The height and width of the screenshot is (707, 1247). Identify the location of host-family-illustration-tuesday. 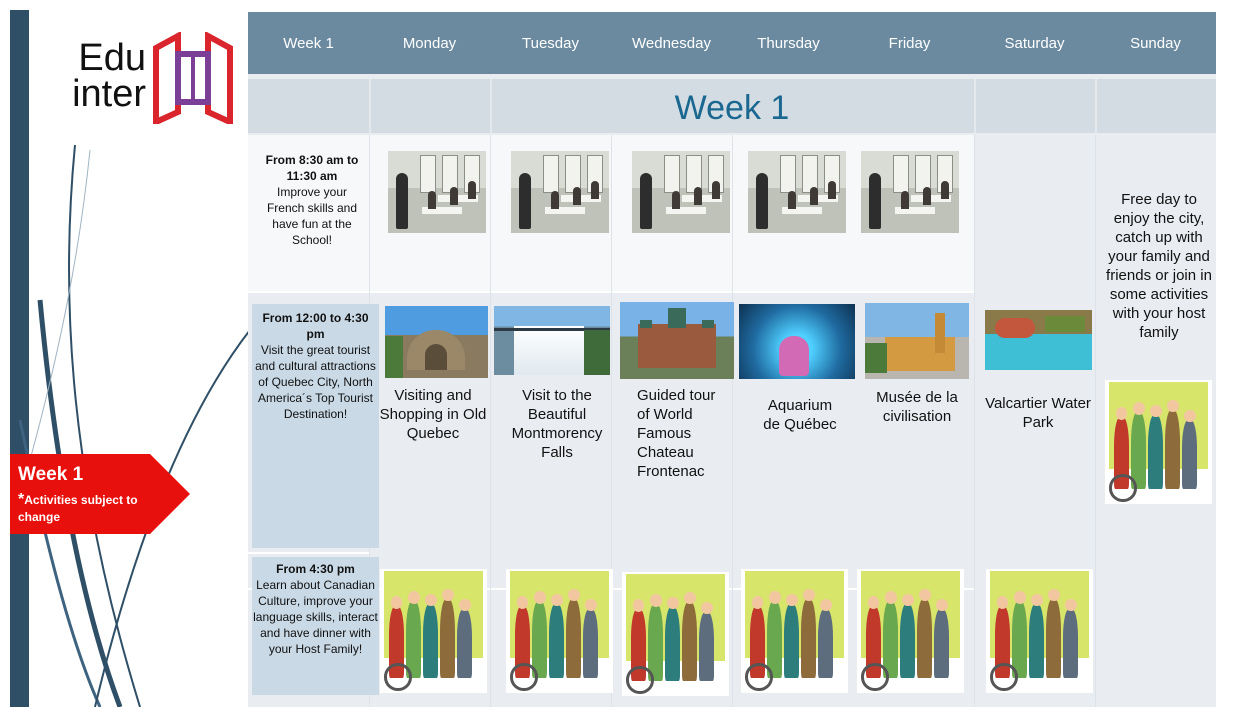
(559, 631).